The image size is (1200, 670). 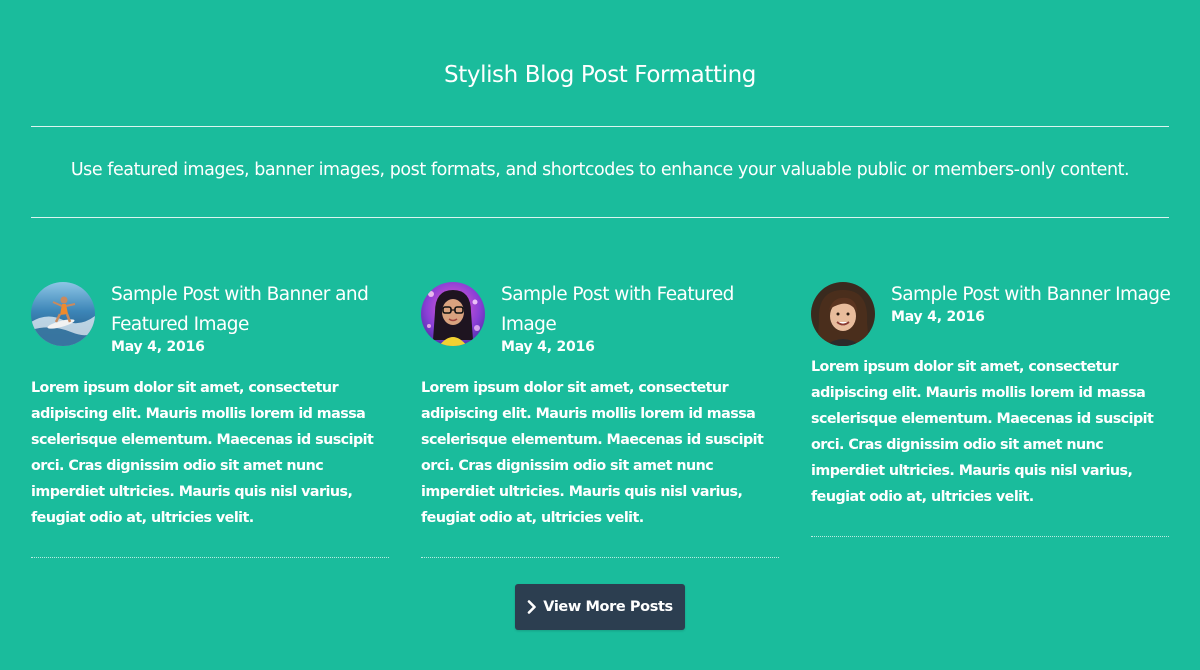 What do you see at coordinates (453, 314) in the screenshot?
I see `woman-glasses-avatar` at bounding box center [453, 314].